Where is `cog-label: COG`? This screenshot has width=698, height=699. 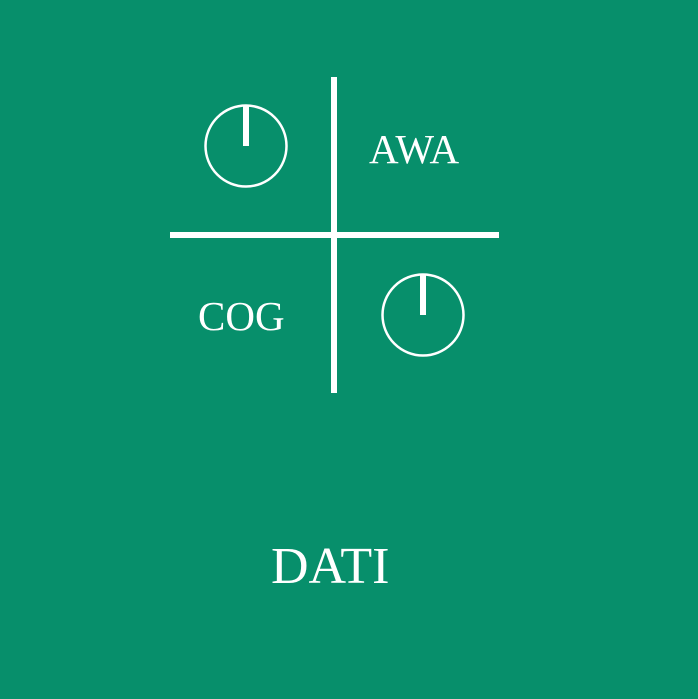 cog-label: COG is located at coordinates (241, 316).